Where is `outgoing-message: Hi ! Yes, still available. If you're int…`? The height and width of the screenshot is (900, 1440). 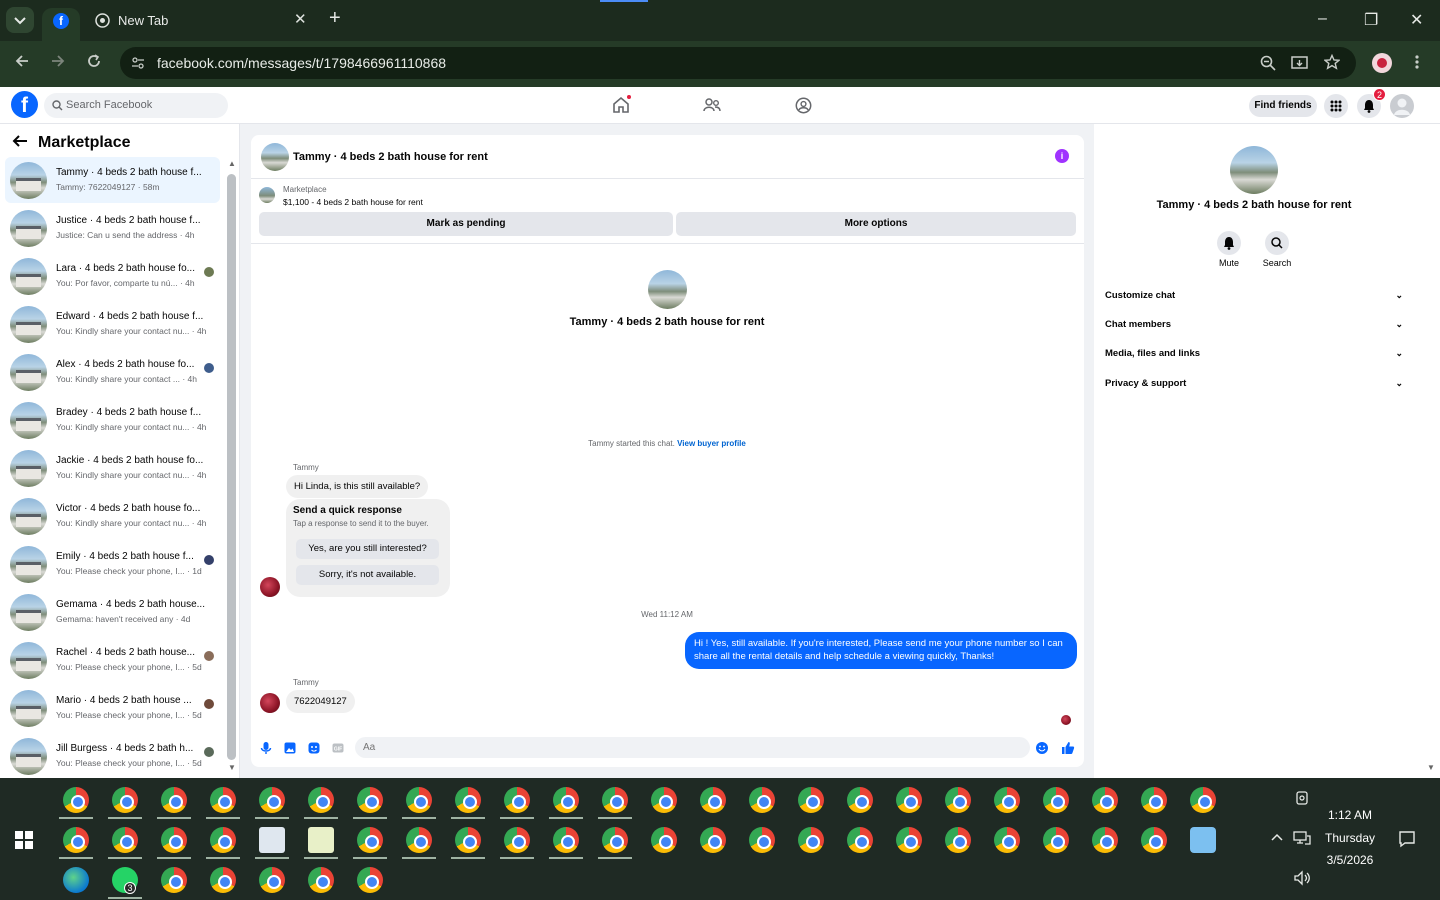
outgoing-message: Hi ! Yes, still available. If you're int… is located at coordinates (881, 650).